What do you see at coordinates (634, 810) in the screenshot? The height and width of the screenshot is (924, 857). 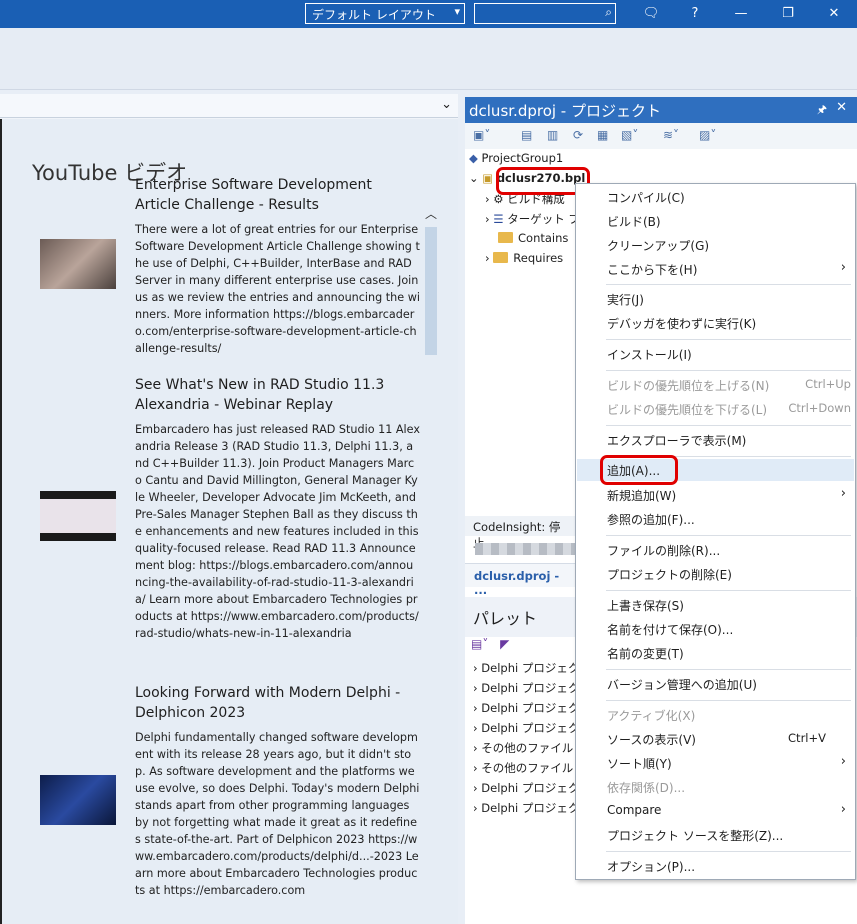 I see `menu-item-label: Compare` at bounding box center [634, 810].